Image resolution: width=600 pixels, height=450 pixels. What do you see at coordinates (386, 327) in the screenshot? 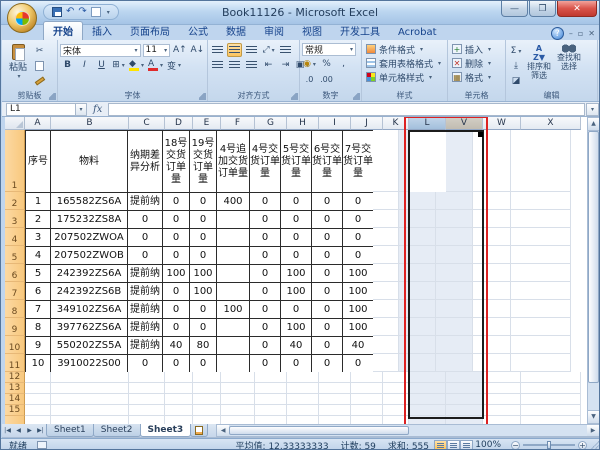
I see `cell-K9` at bounding box center [386, 327].